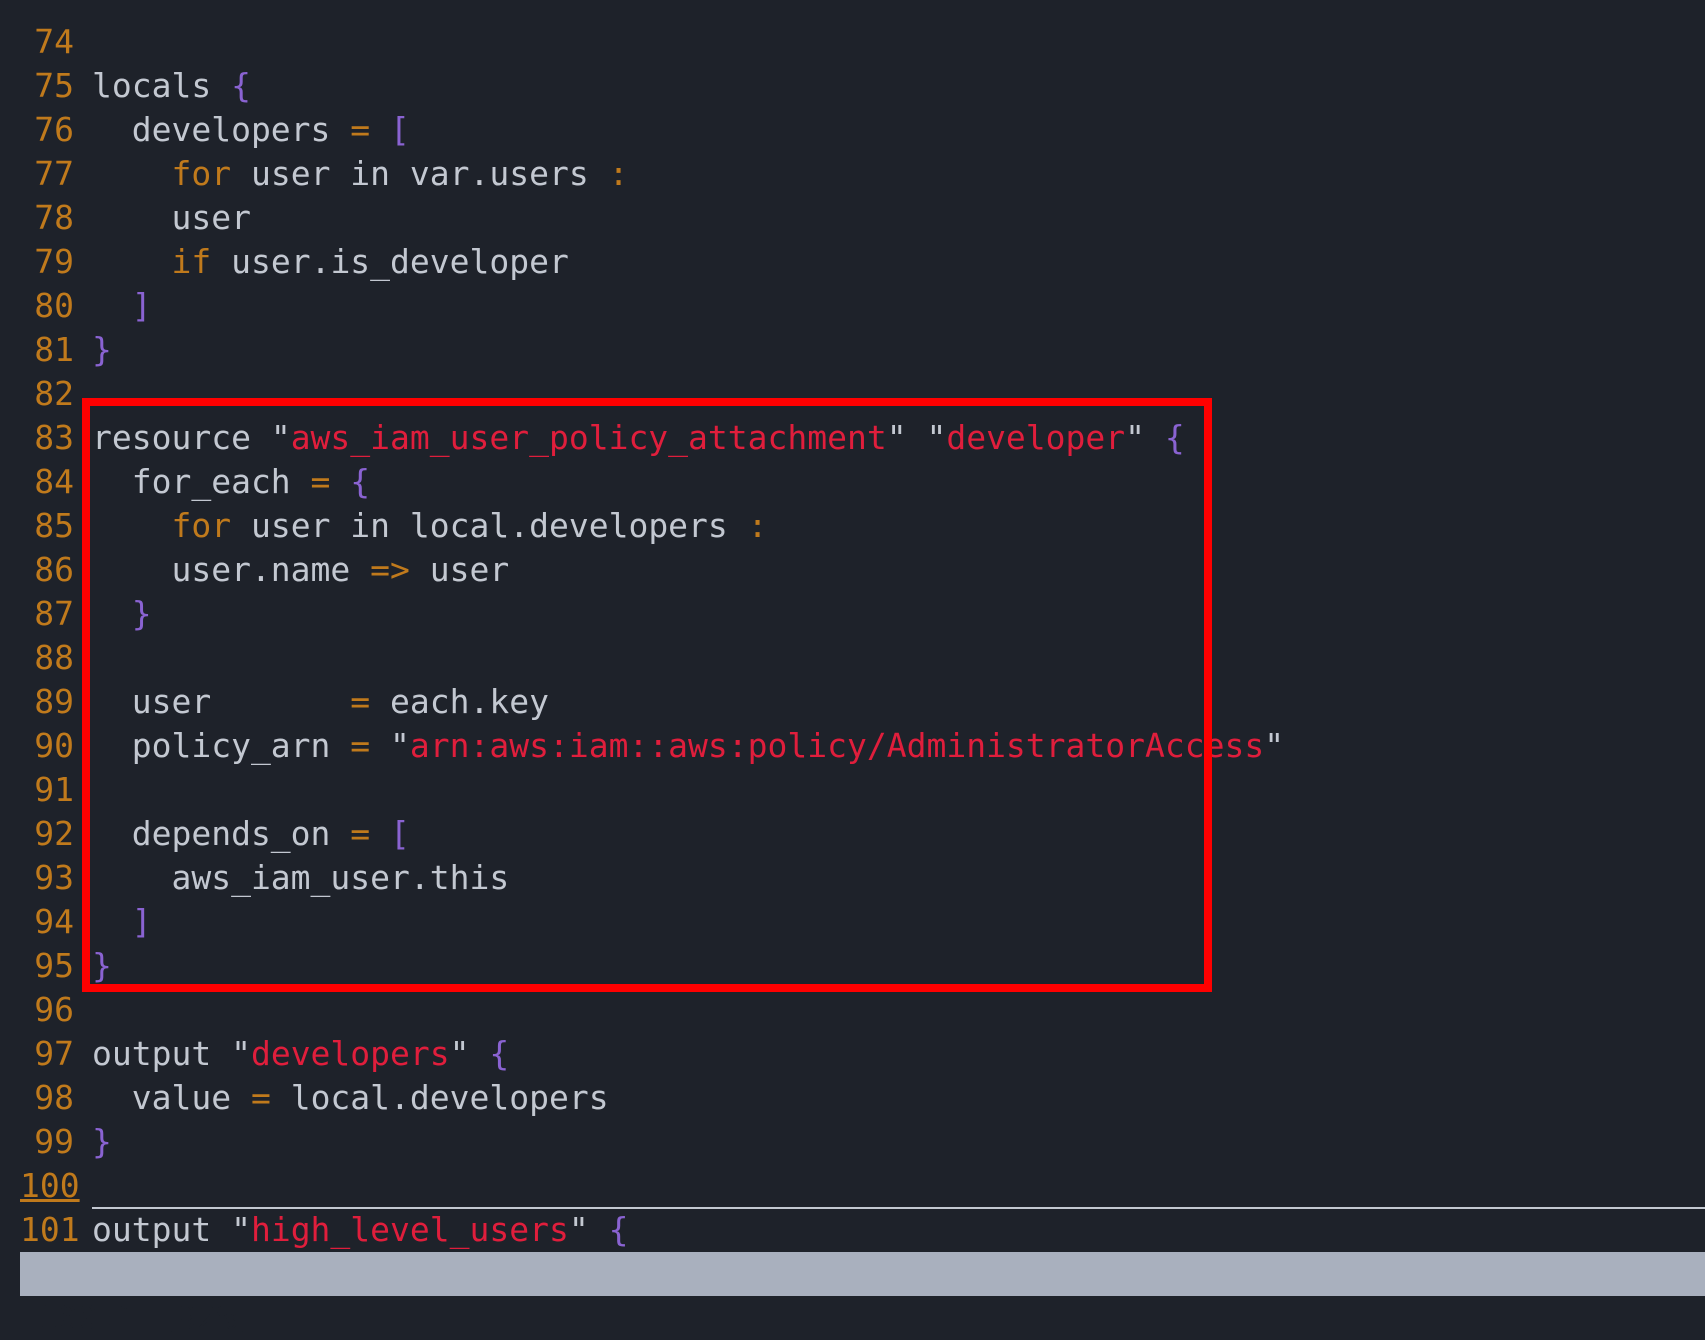 The height and width of the screenshot is (1340, 1705). Describe the element at coordinates (852, 42) in the screenshot. I see `code-line: 74` at that location.